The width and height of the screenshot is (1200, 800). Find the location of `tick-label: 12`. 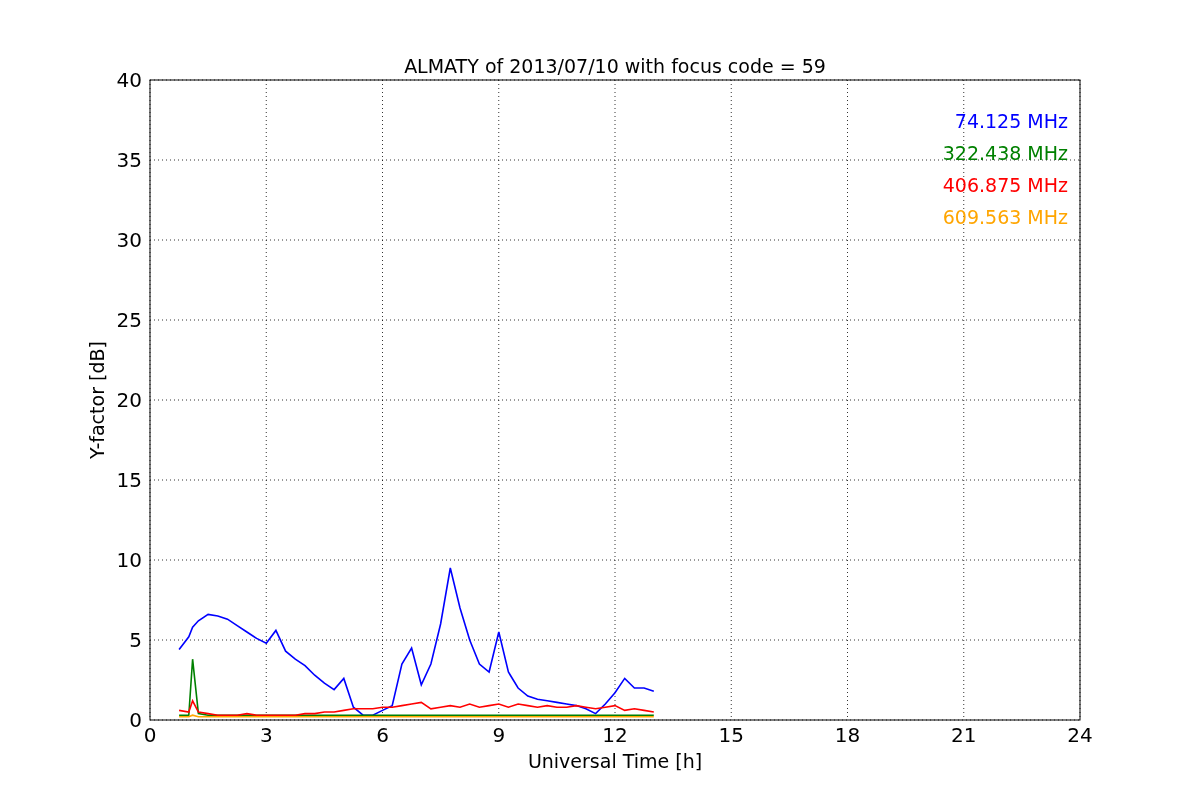

tick-label: 12 is located at coordinates (615, 735).